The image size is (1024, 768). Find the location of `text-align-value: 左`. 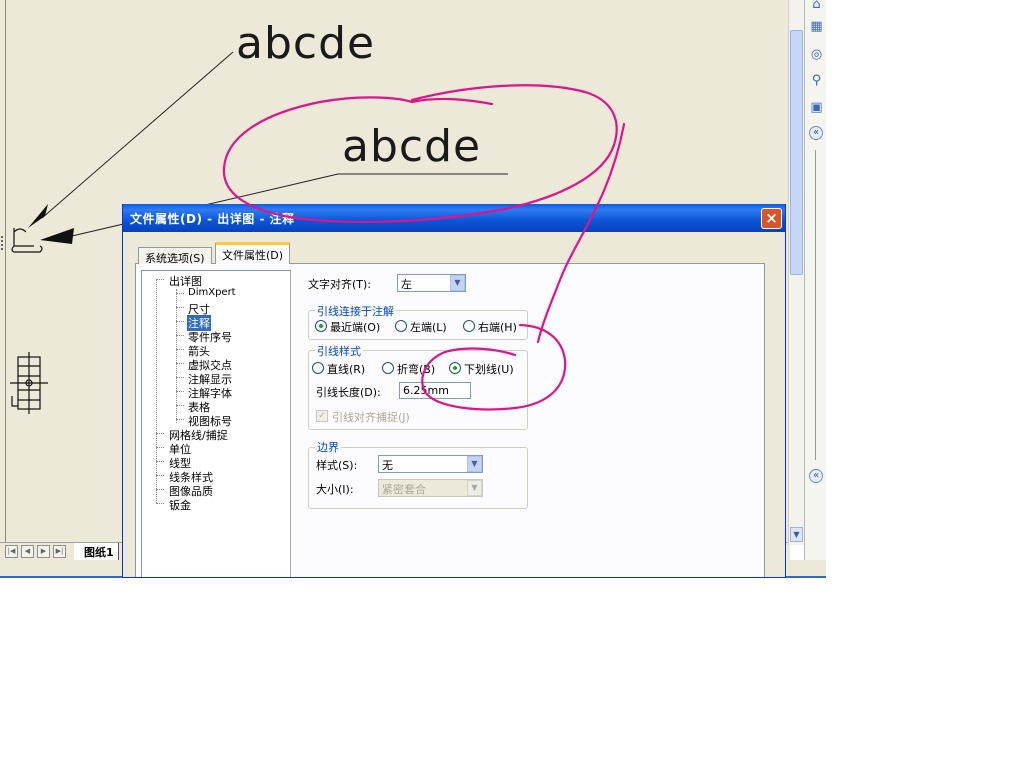

text-align-value: 左 is located at coordinates (406, 284).